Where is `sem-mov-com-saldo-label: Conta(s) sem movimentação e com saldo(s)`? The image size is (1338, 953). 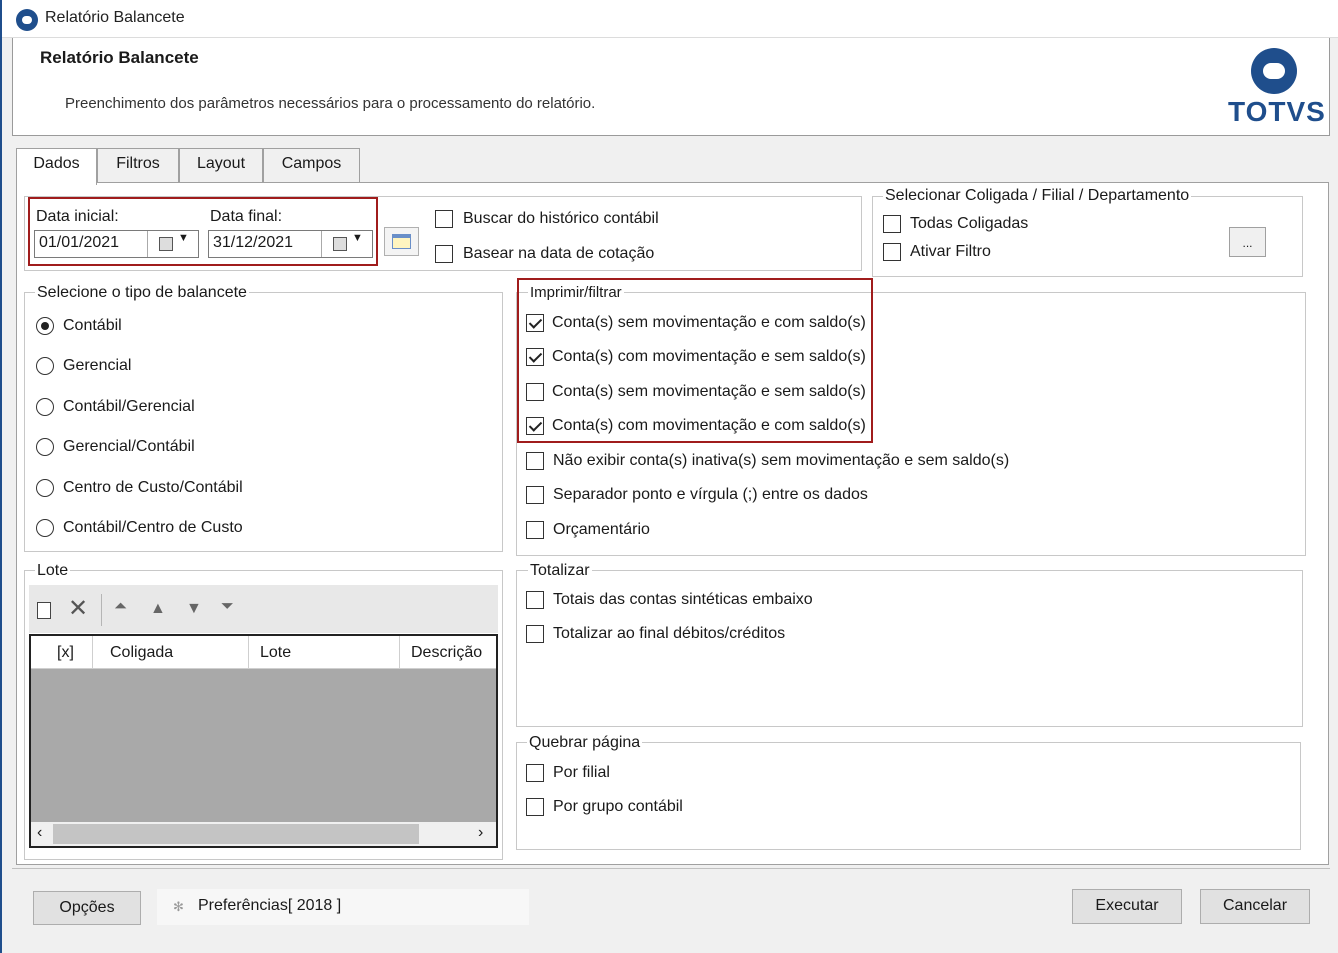 sem-mov-com-saldo-label: Conta(s) sem movimentação e com saldo(s) is located at coordinates (709, 322).